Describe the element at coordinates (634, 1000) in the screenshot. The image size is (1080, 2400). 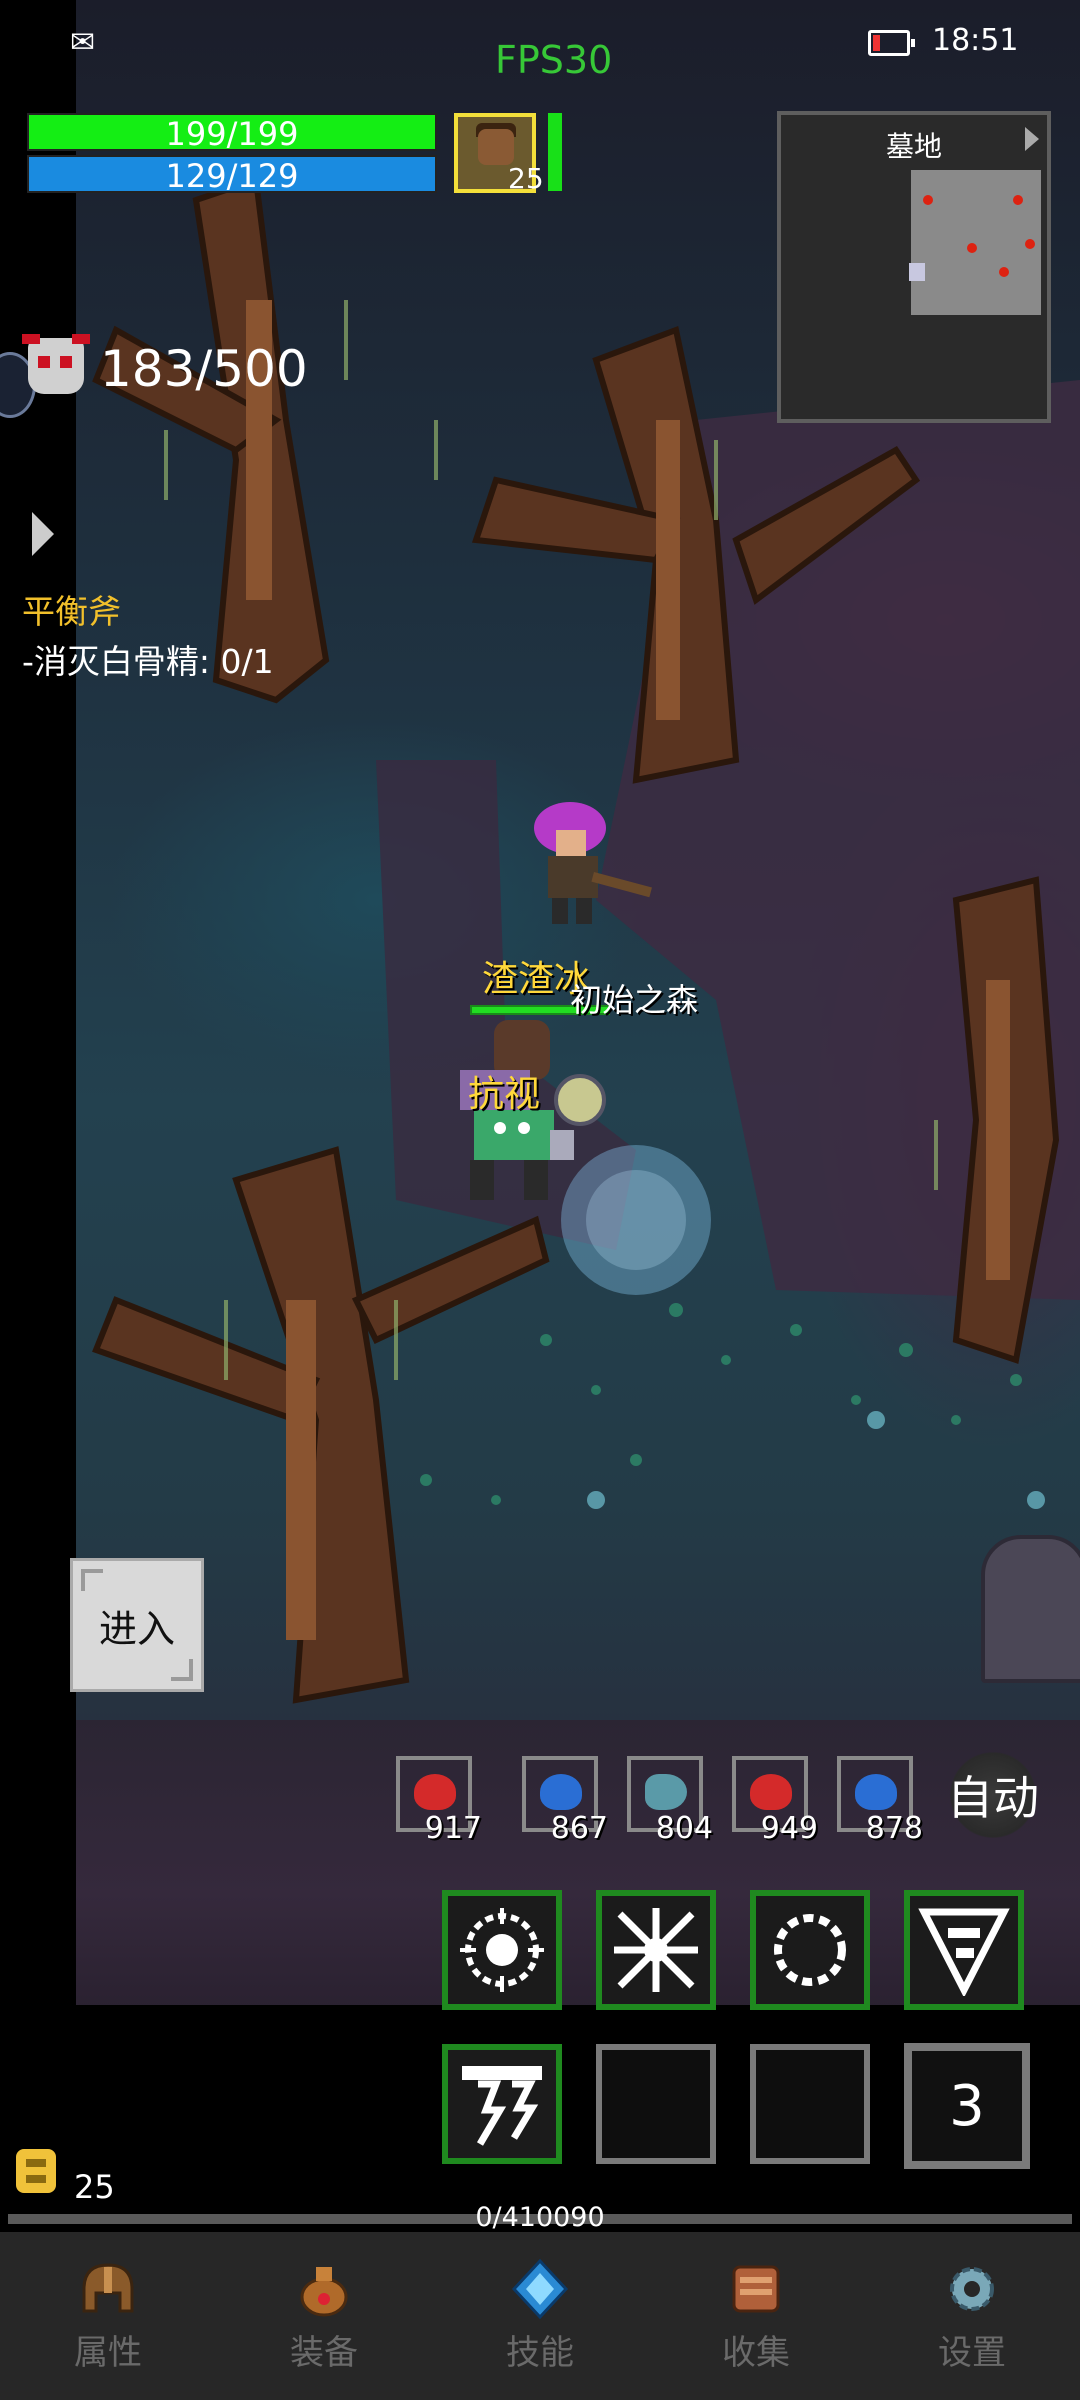
I see `area-name: 初始之森` at that location.